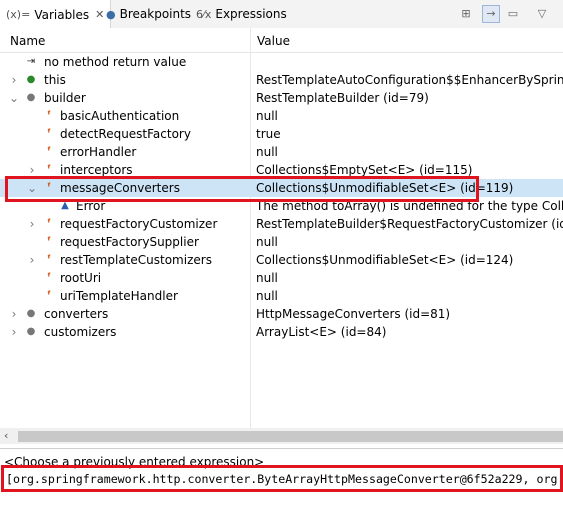 The image size is (563, 513). I want to click on variable-name: uriTemplateHandler, so click(119, 296).